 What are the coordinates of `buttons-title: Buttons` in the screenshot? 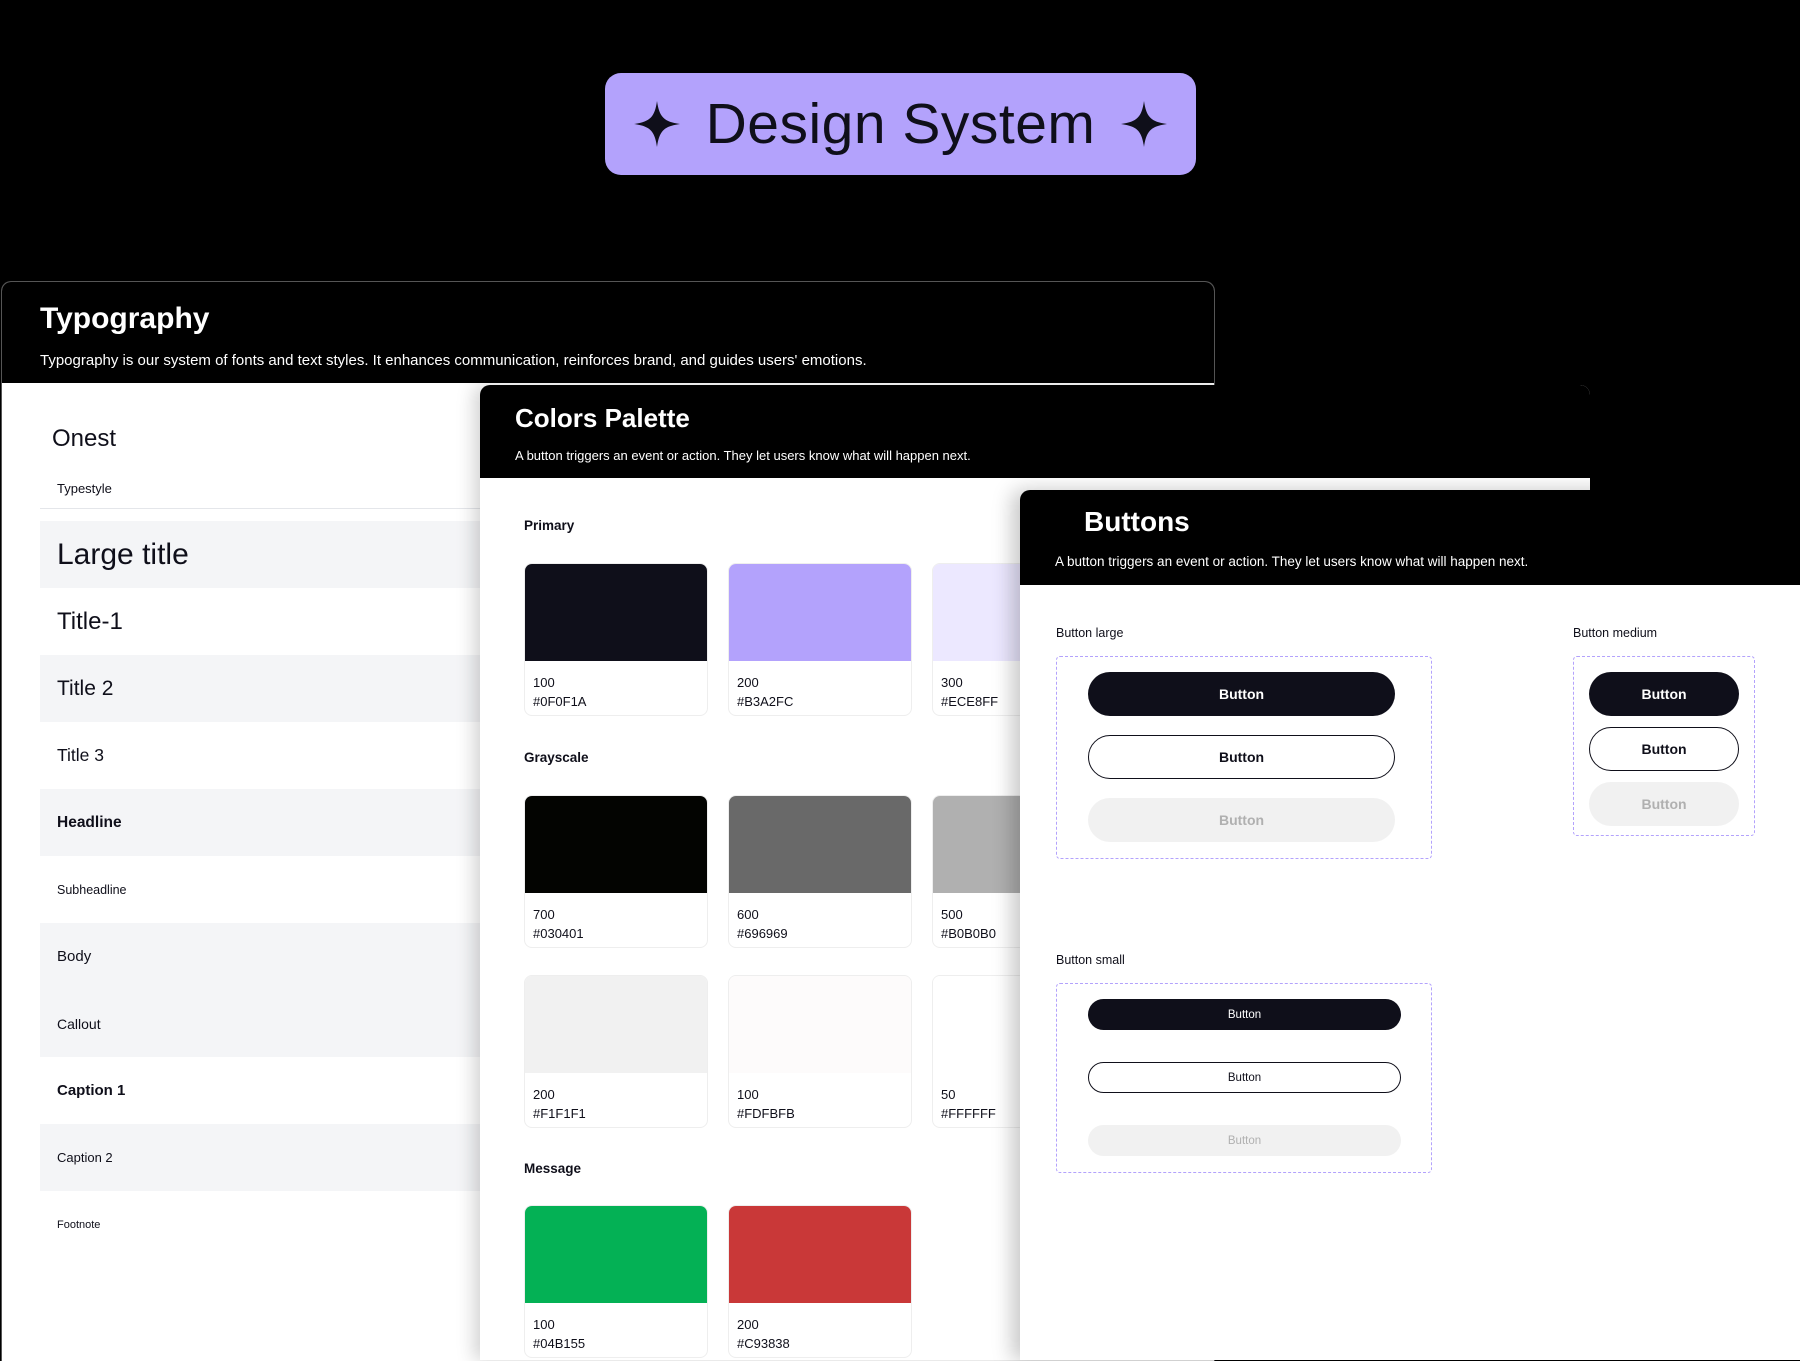 It's located at (1137, 521).